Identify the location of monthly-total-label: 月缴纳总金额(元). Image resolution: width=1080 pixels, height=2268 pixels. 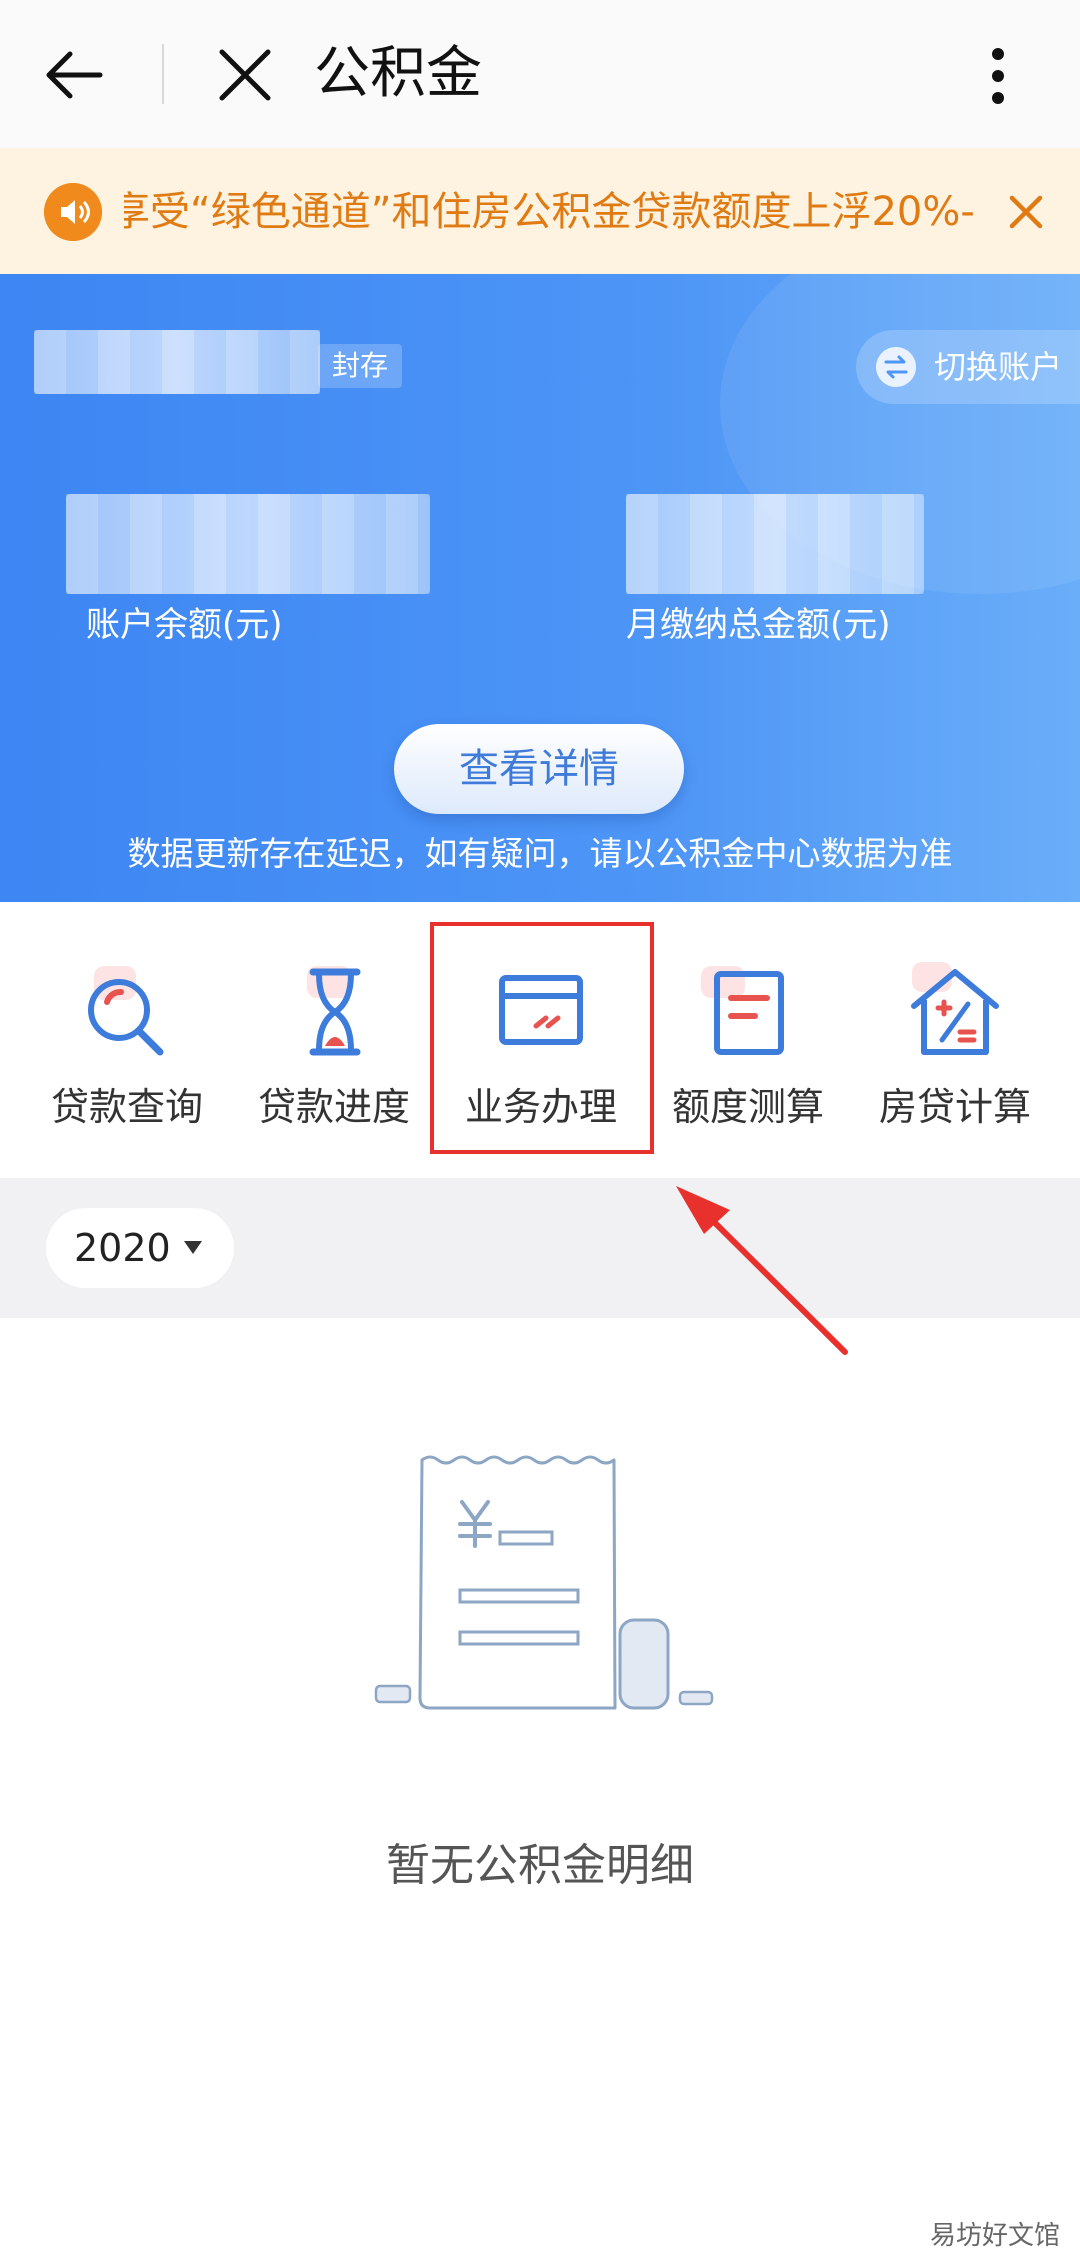
(758, 625).